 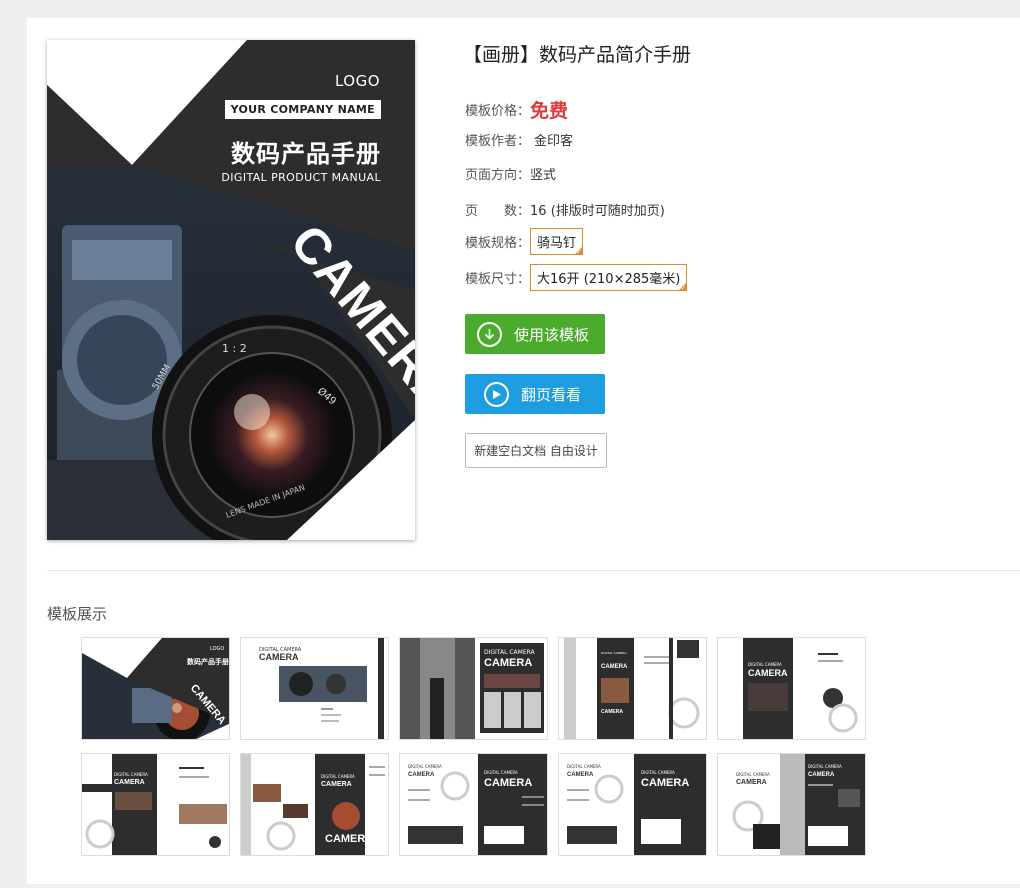 What do you see at coordinates (498, 279) in the screenshot?
I see `size-label: 模板尺寸：` at bounding box center [498, 279].